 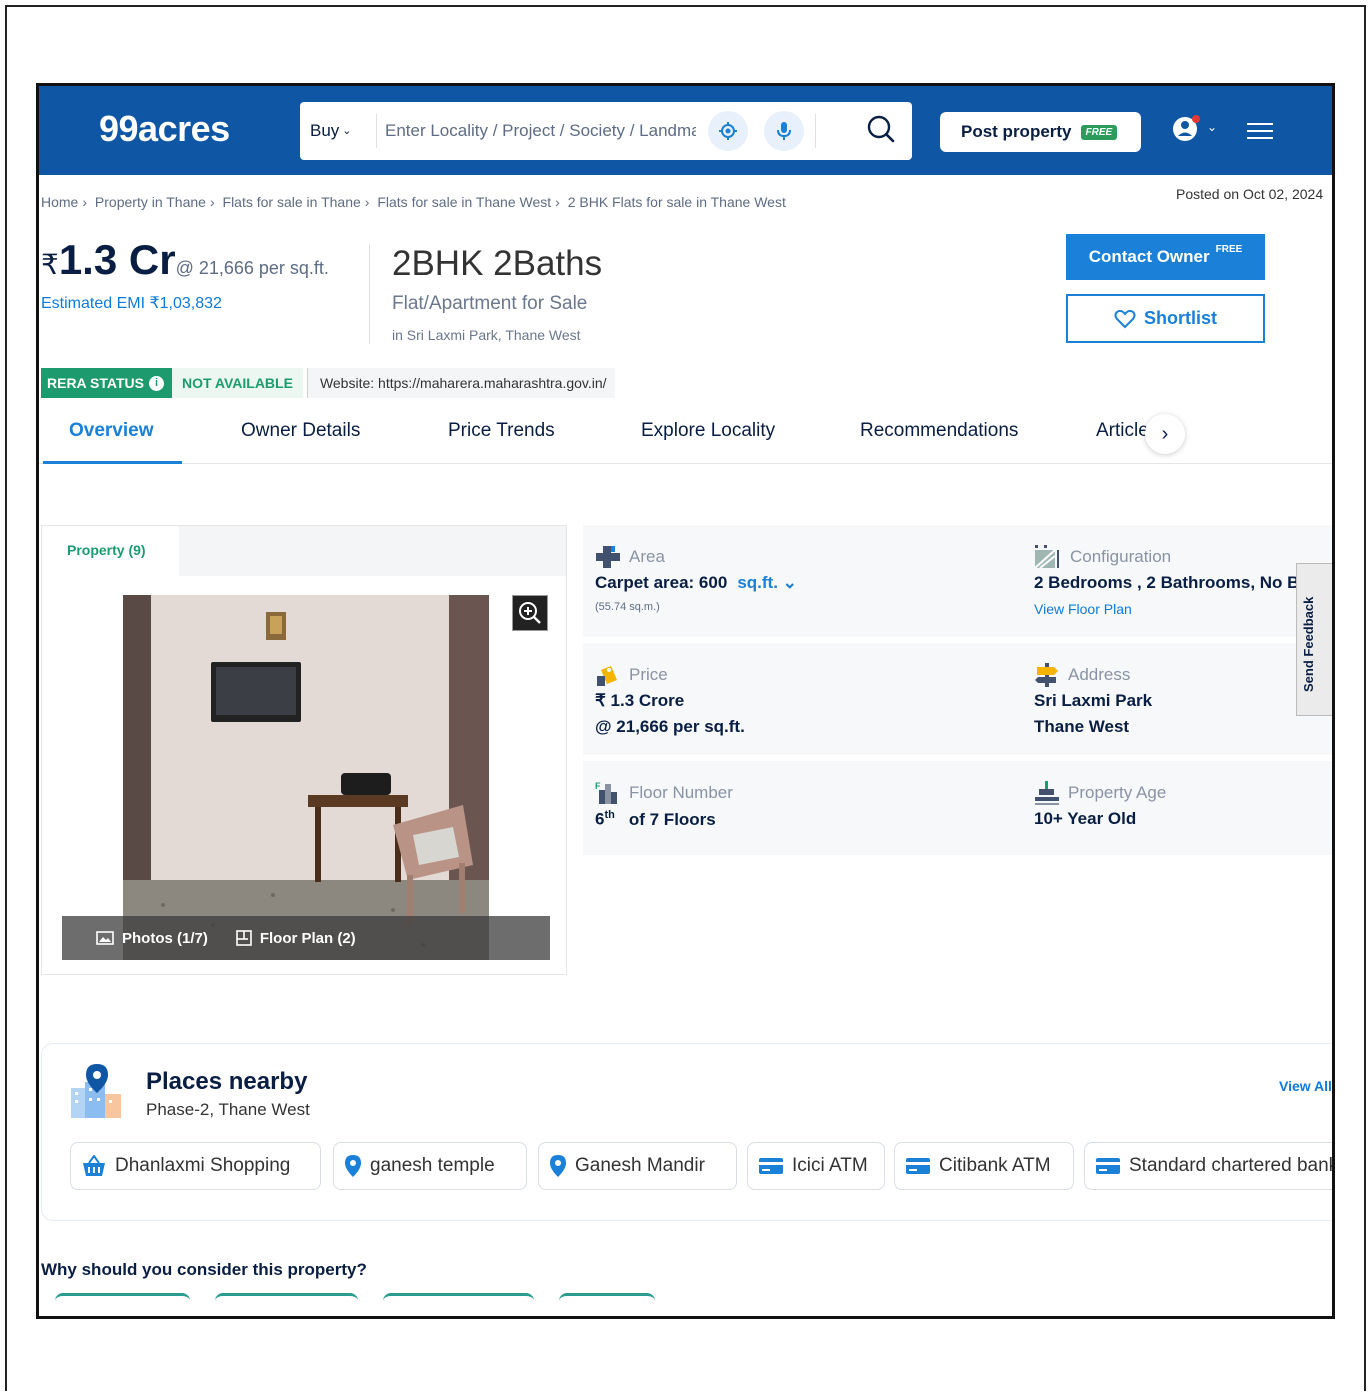 I want to click on area-sqm: (55.74 sq.m.), so click(x=627, y=607).